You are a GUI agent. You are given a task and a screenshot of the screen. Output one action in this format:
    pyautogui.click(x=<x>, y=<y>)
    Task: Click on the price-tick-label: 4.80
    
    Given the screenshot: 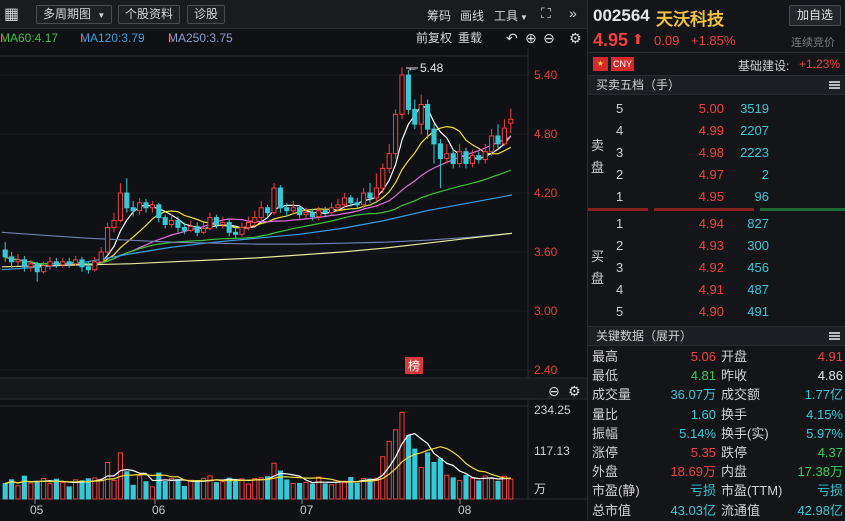 What is the action you would take?
    pyautogui.click(x=546, y=134)
    